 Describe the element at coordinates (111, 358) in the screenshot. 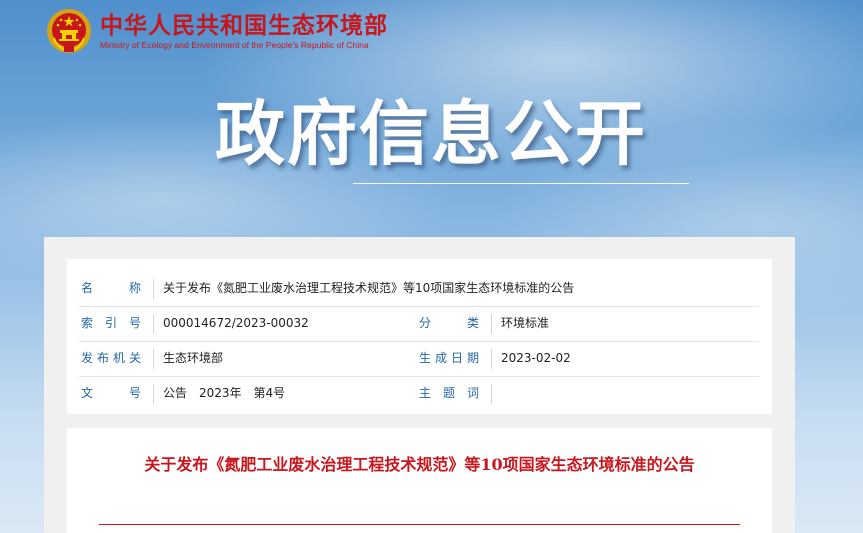

I see `issuer-label: 发布机关` at that location.